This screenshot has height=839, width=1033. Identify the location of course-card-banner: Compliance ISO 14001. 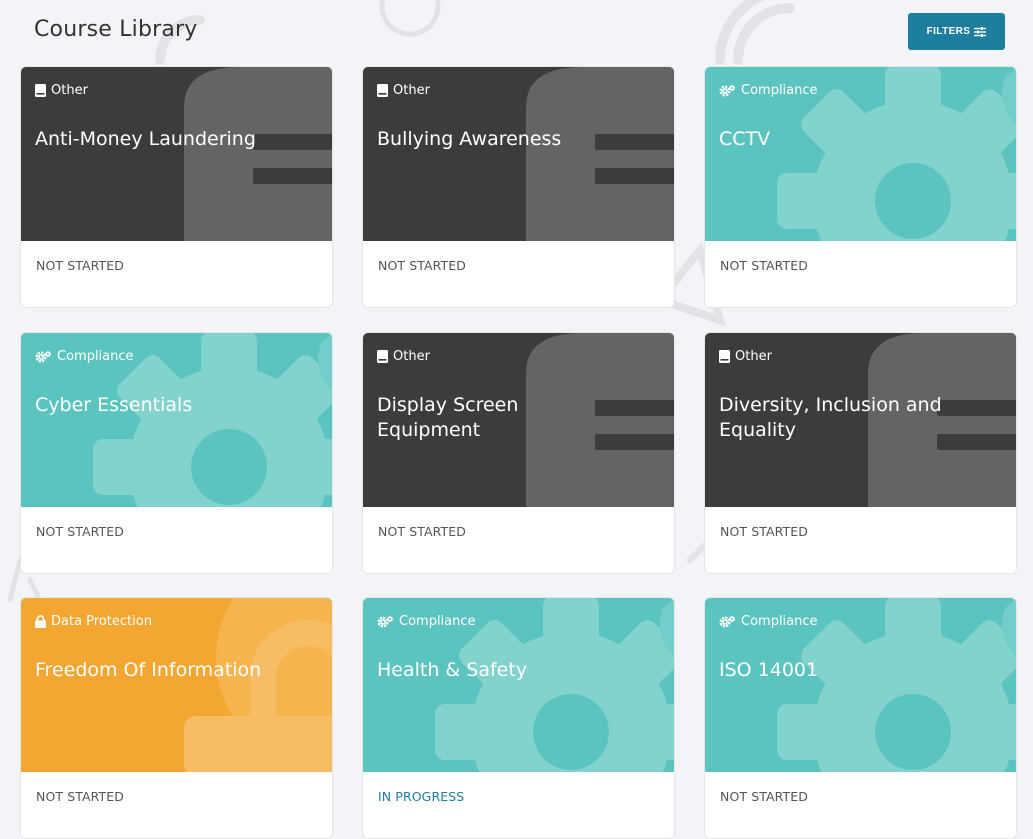
(860, 685).